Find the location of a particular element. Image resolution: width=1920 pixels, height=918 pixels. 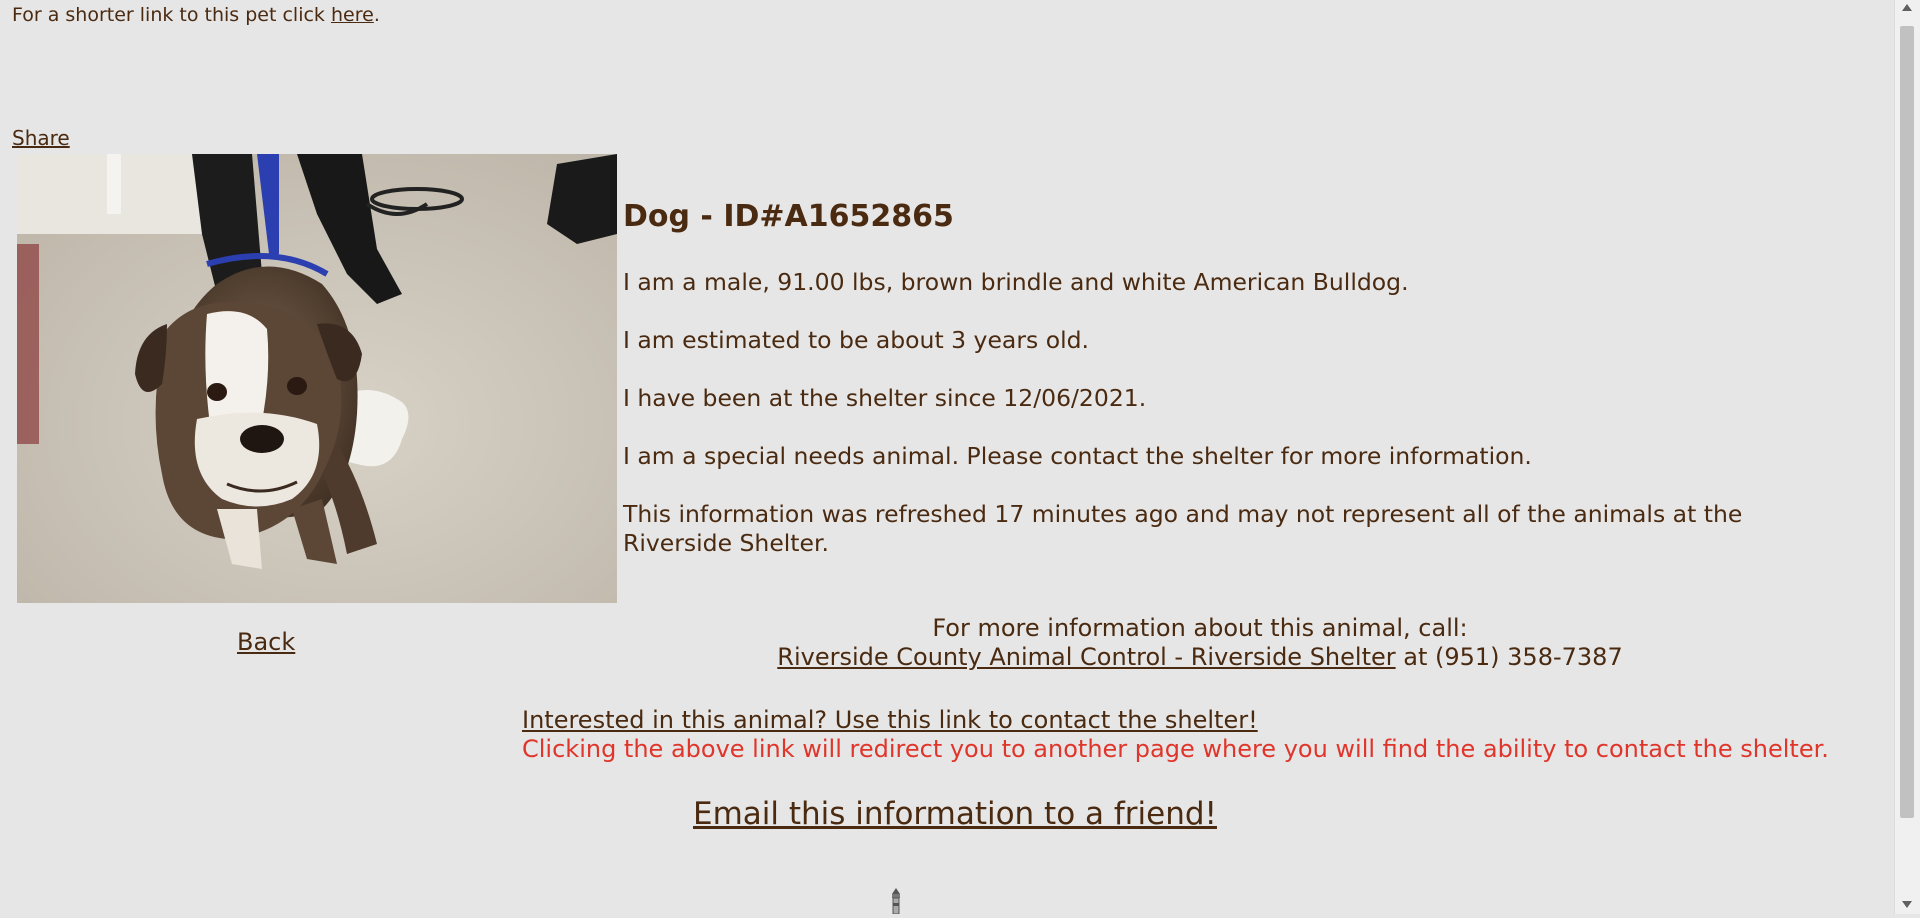

animal-age: I am estimated to be about 3 years old. is located at coordinates (856, 340).